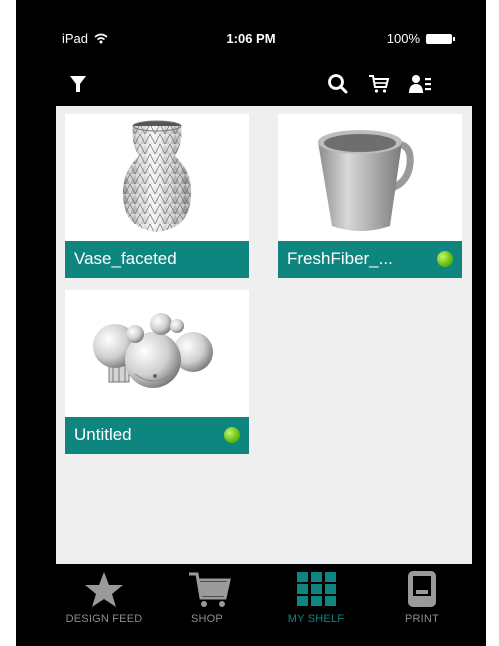  What do you see at coordinates (207, 619) in the screenshot?
I see `tab-label: SHOP` at bounding box center [207, 619].